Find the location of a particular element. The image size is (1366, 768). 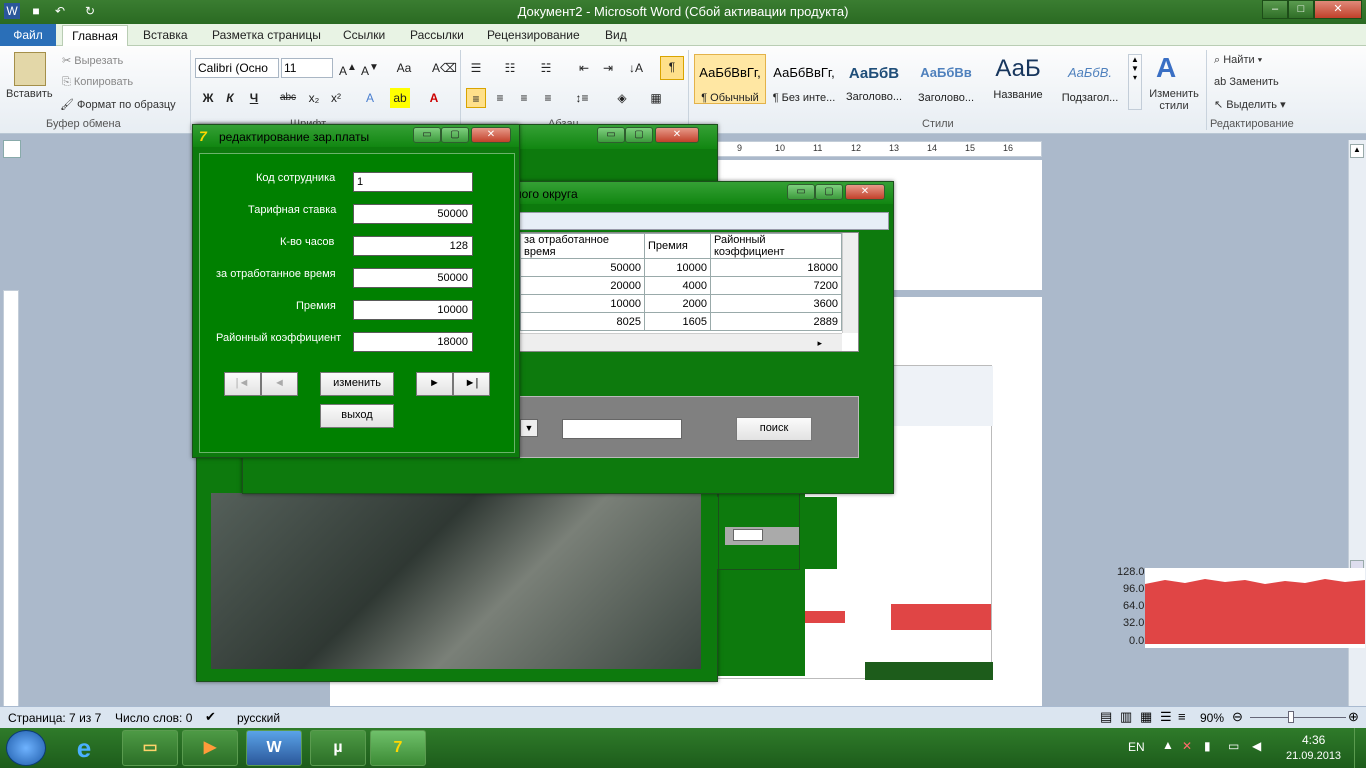

show-desktop-button is located at coordinates (1360, 748).